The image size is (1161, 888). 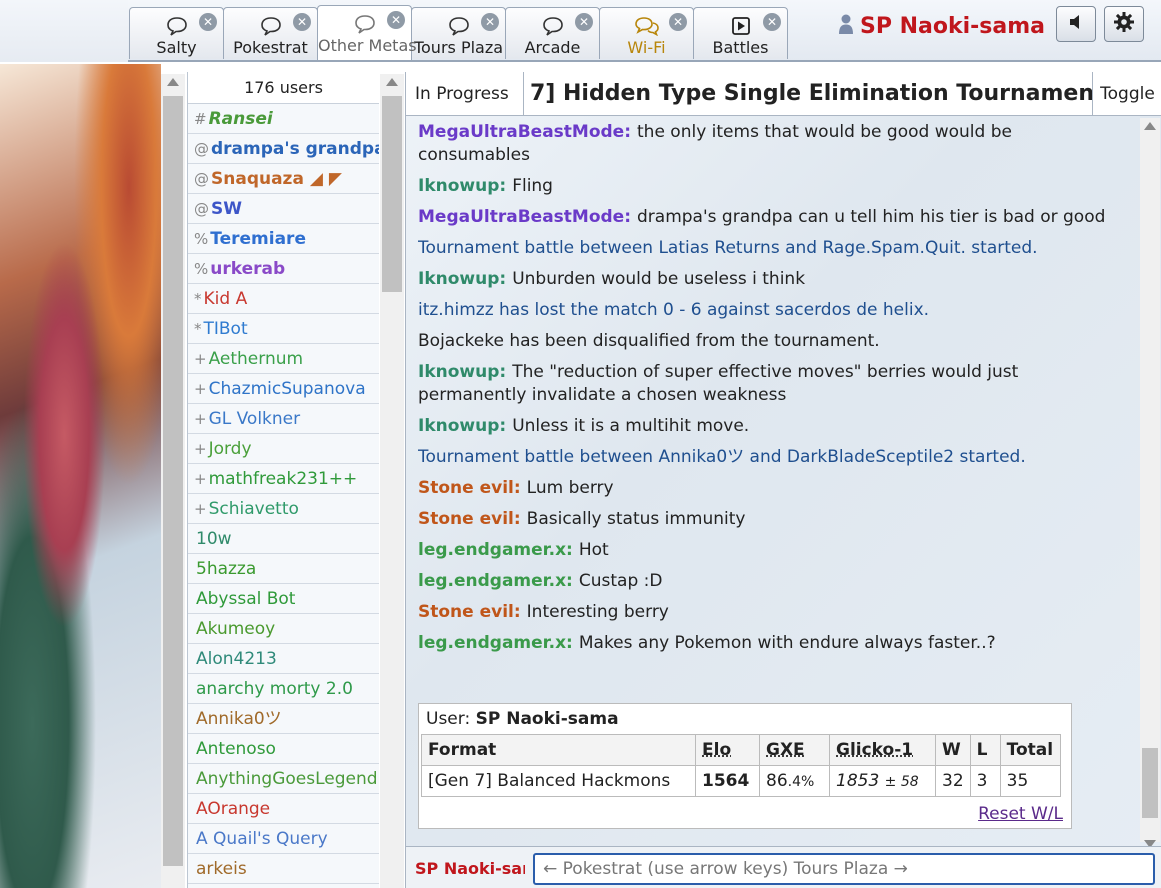 What do you see at coordinates (254, 509) in the screenshot?
I see `user-name: Schiavetto` at bounding box center [254, 509].